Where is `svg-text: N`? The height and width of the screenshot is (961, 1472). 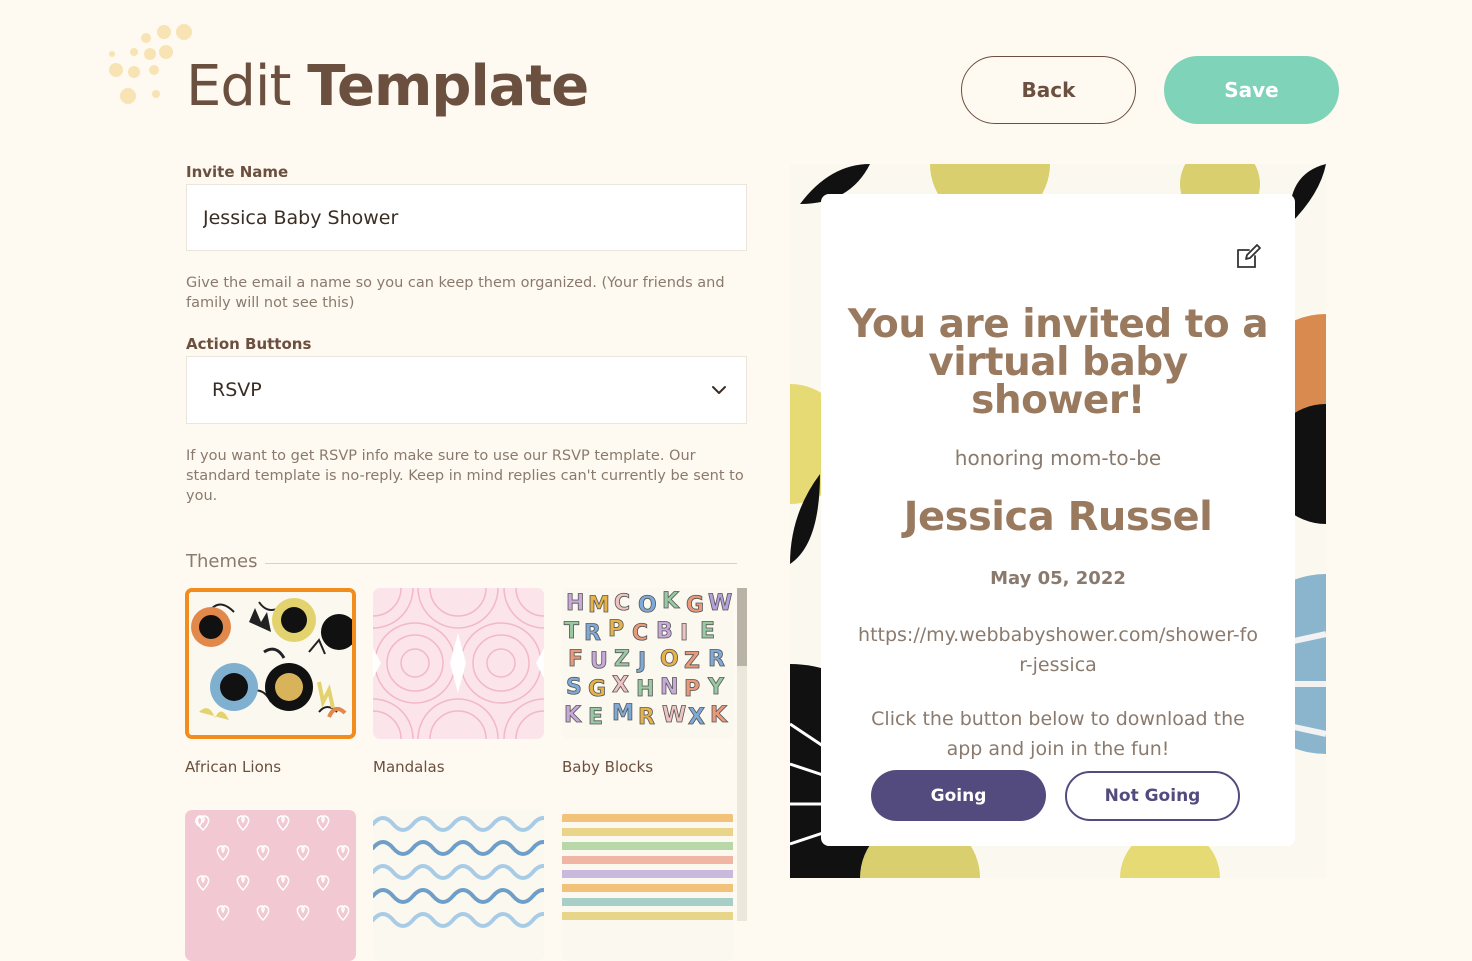
svg-text: N is located at coordinates (669, 687).